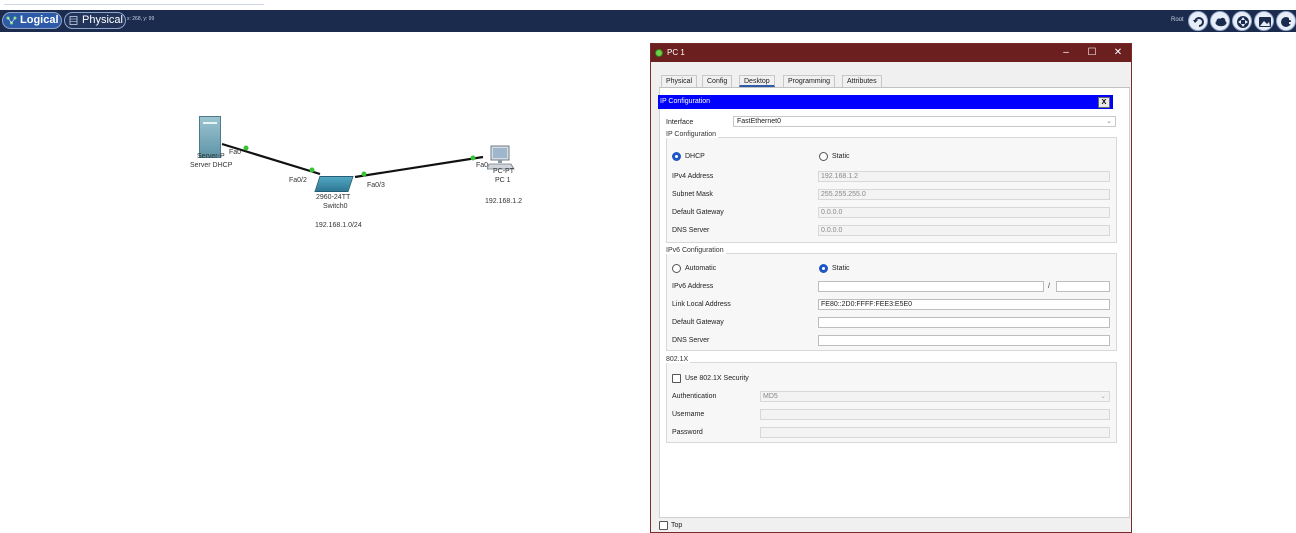 This screenshot has width=1296, height=533. I want to click on server-model-label: Server-P, so click(211, 156).